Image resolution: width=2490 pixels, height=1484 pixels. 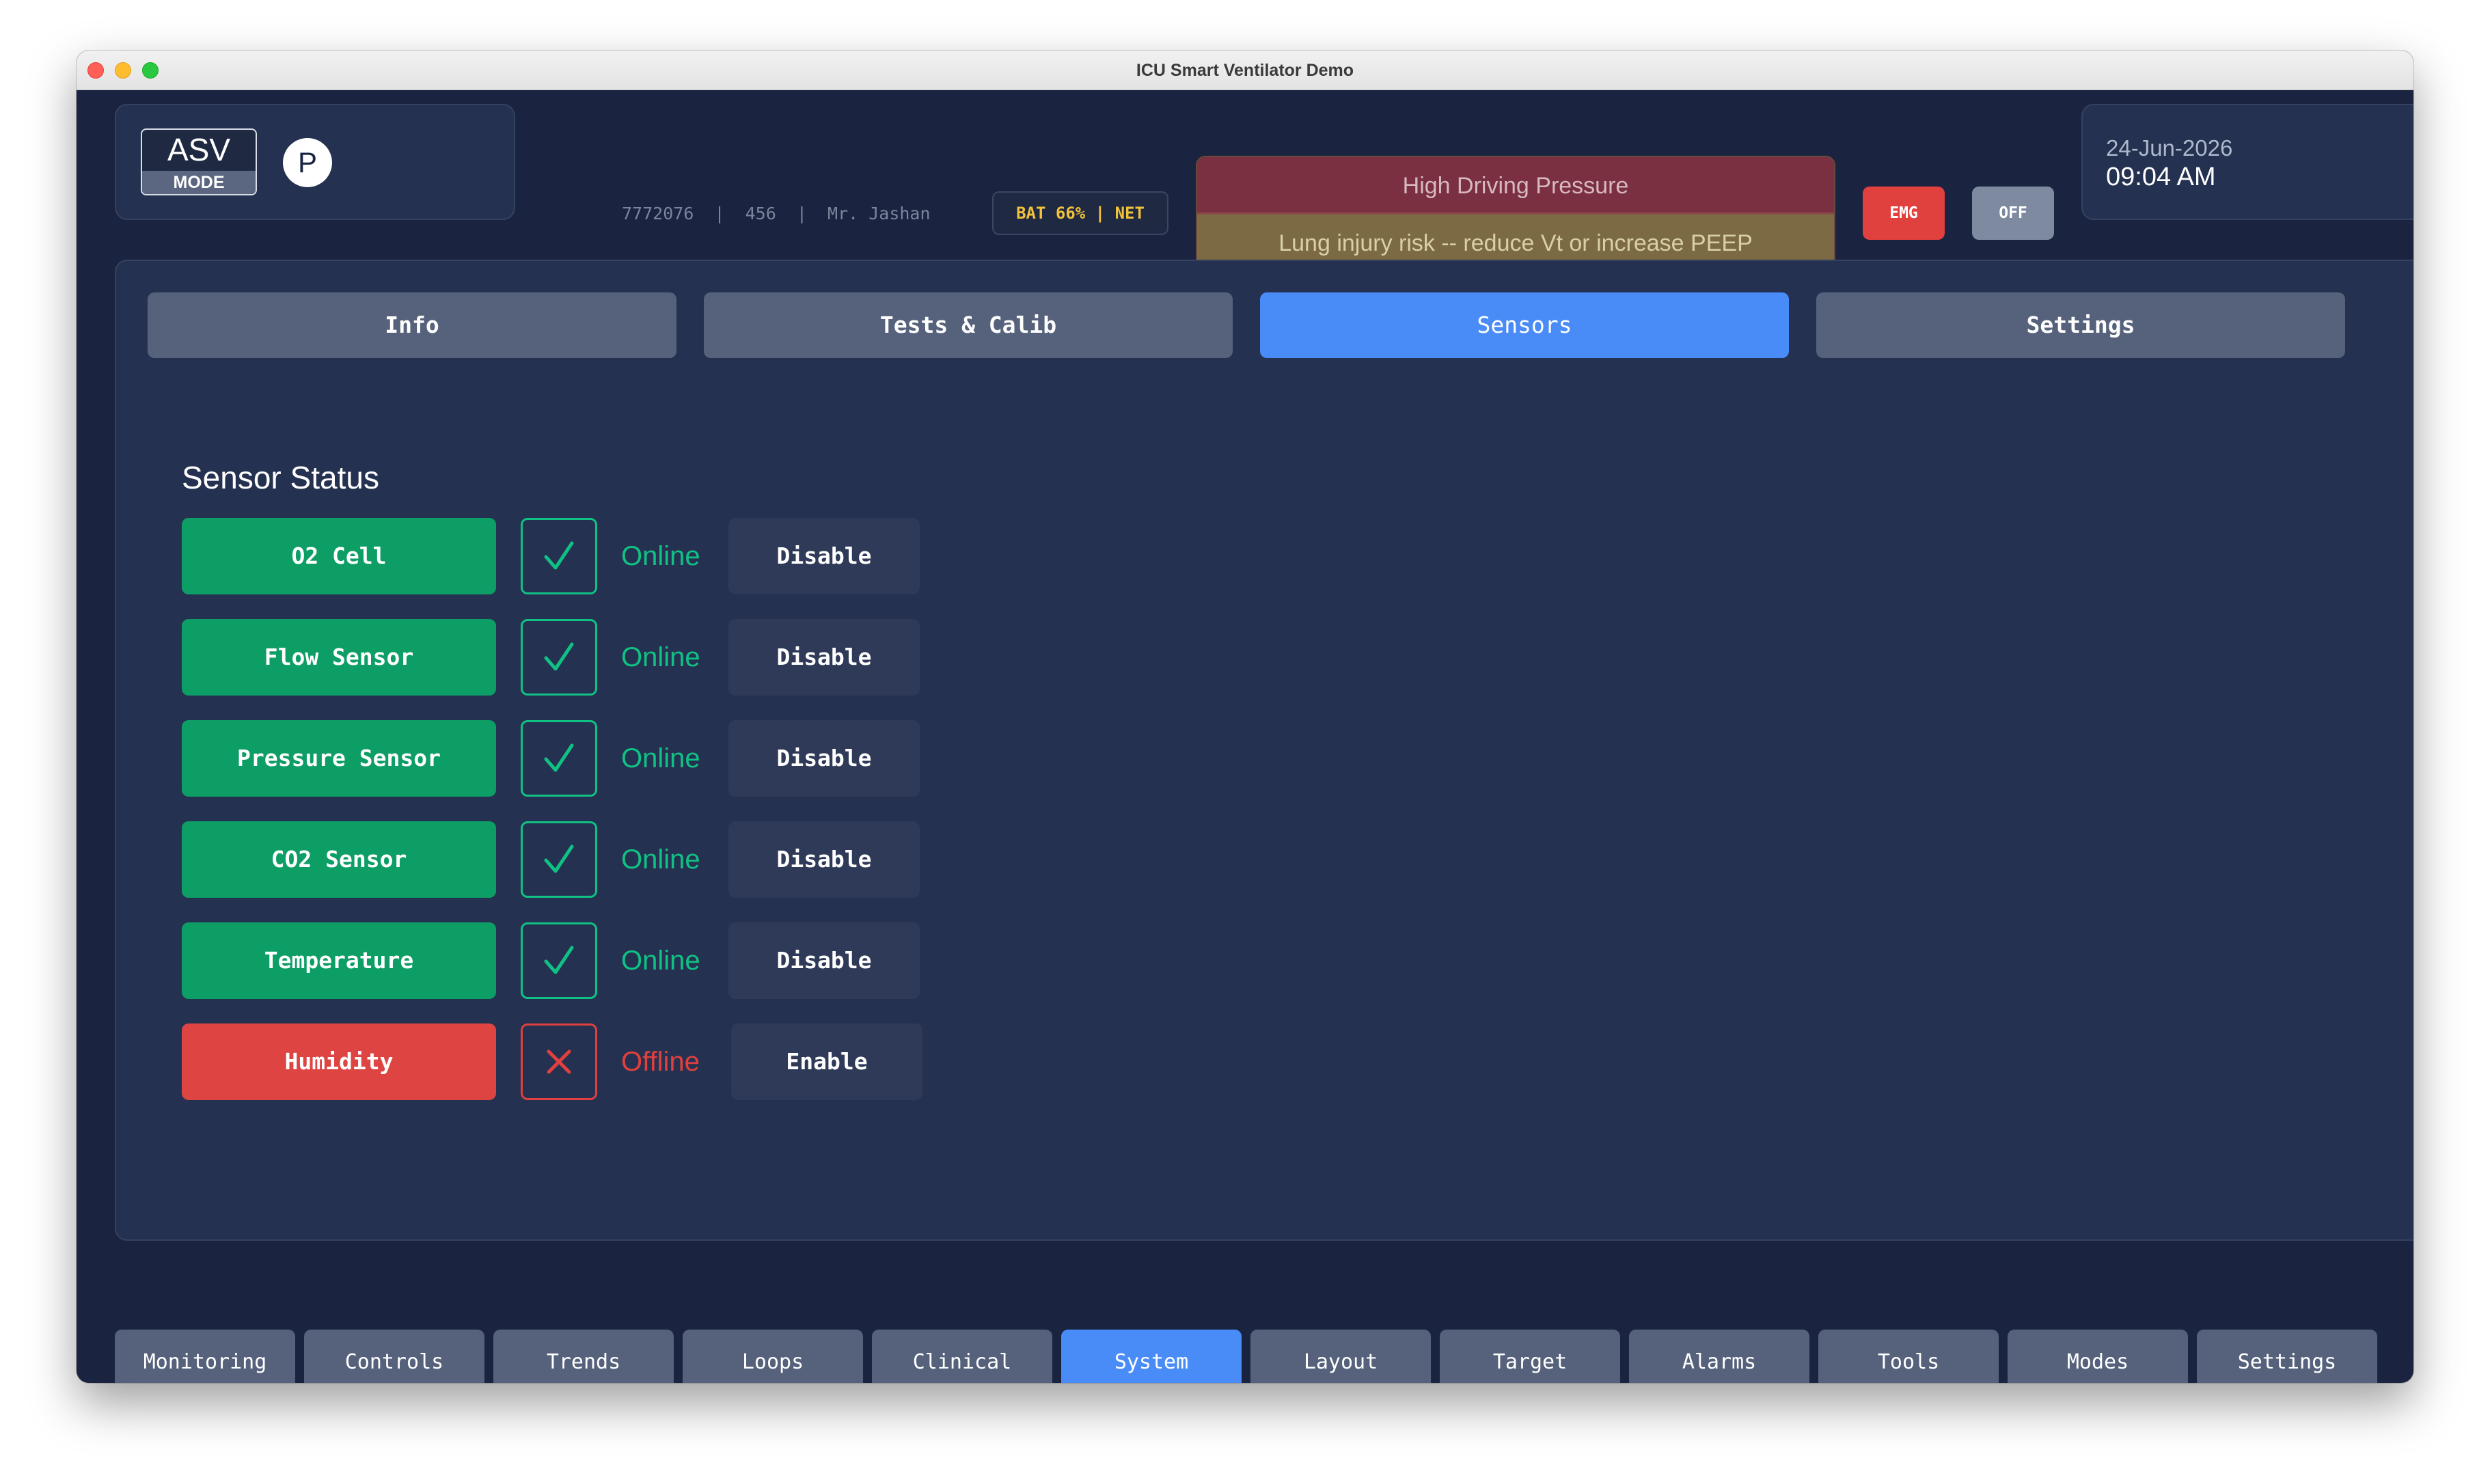 I want to click on off-button: OFF, so click(x=2013, y=213).